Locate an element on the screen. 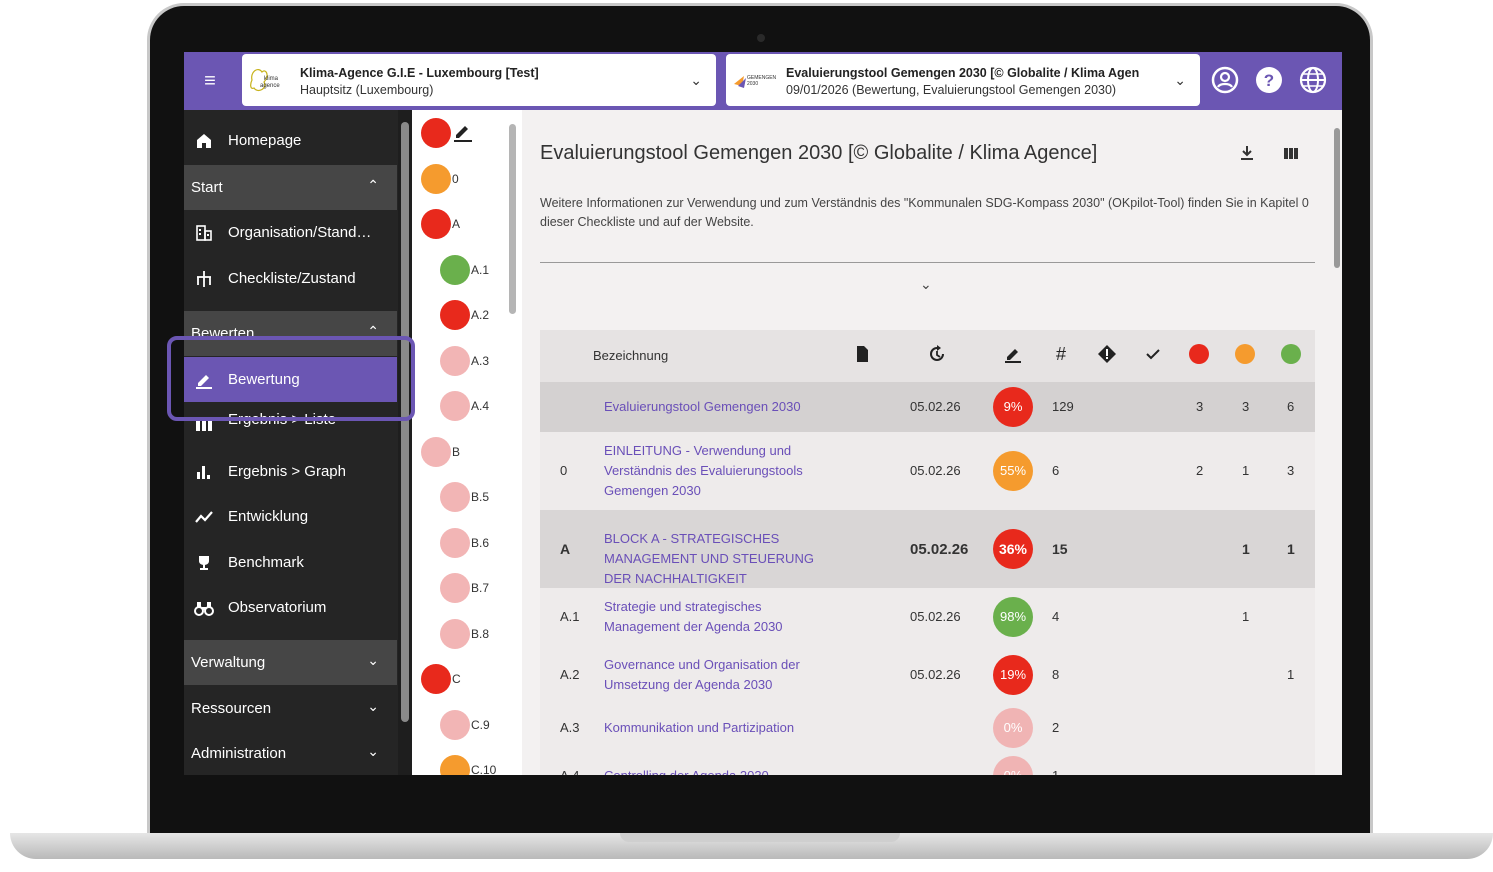  row-name-link: Controlling der Agenda 2030 is located at coordinates (719, 770).